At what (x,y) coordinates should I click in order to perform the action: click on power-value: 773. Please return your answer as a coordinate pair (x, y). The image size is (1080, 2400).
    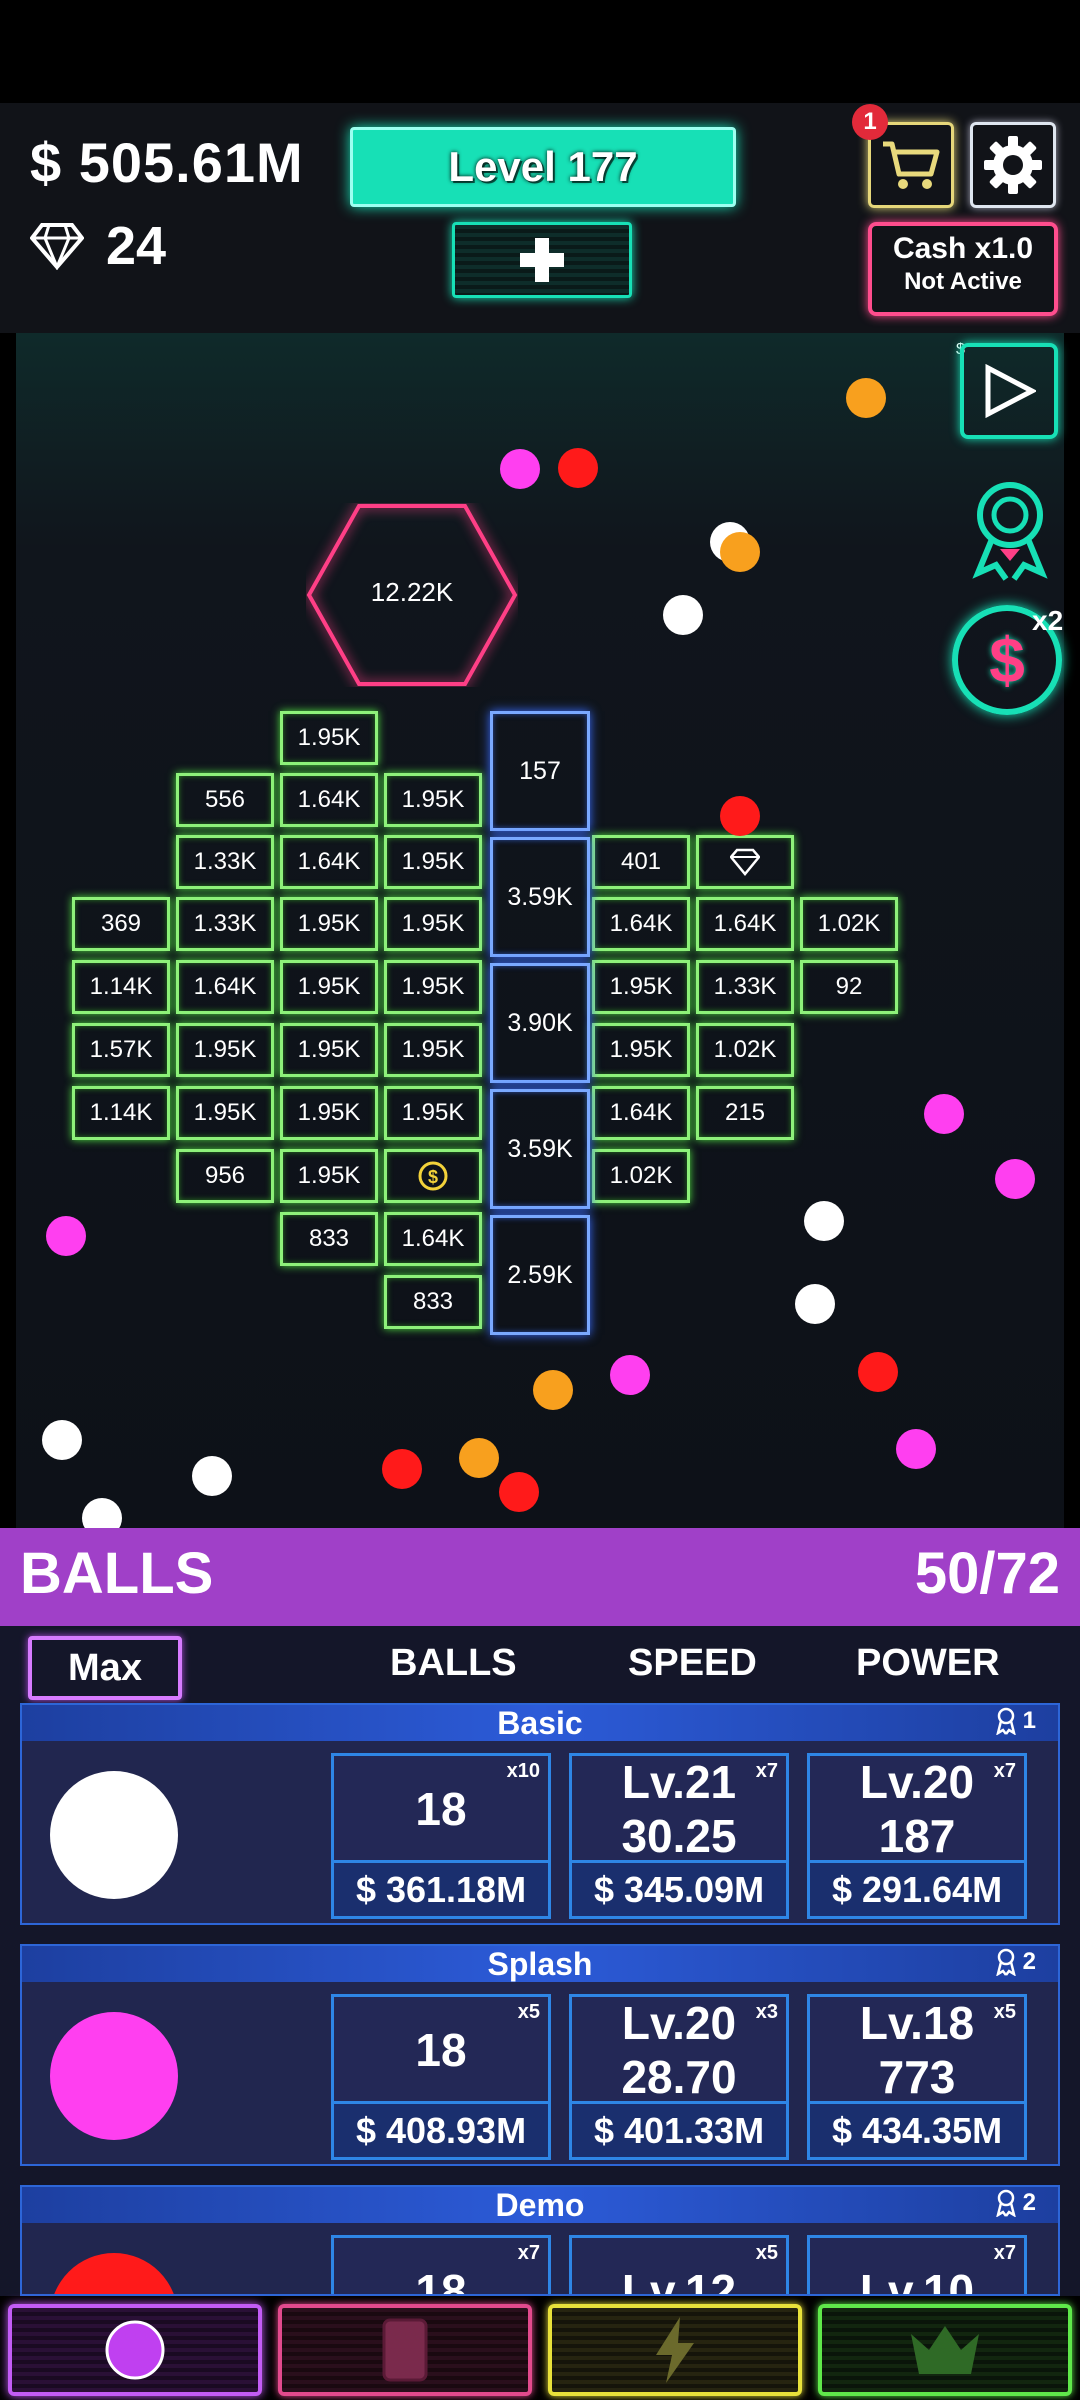
    Looking at the image, I should click on (917, 2077).